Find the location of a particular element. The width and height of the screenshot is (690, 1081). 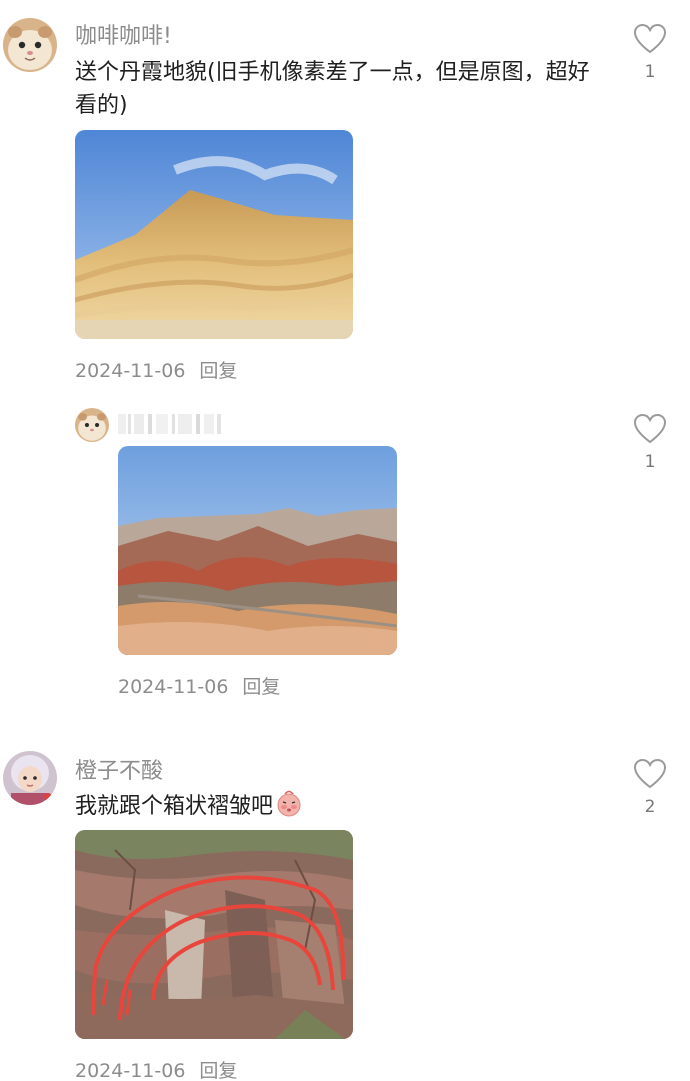

child-avatar-icon is located at coordinates (30, 778).